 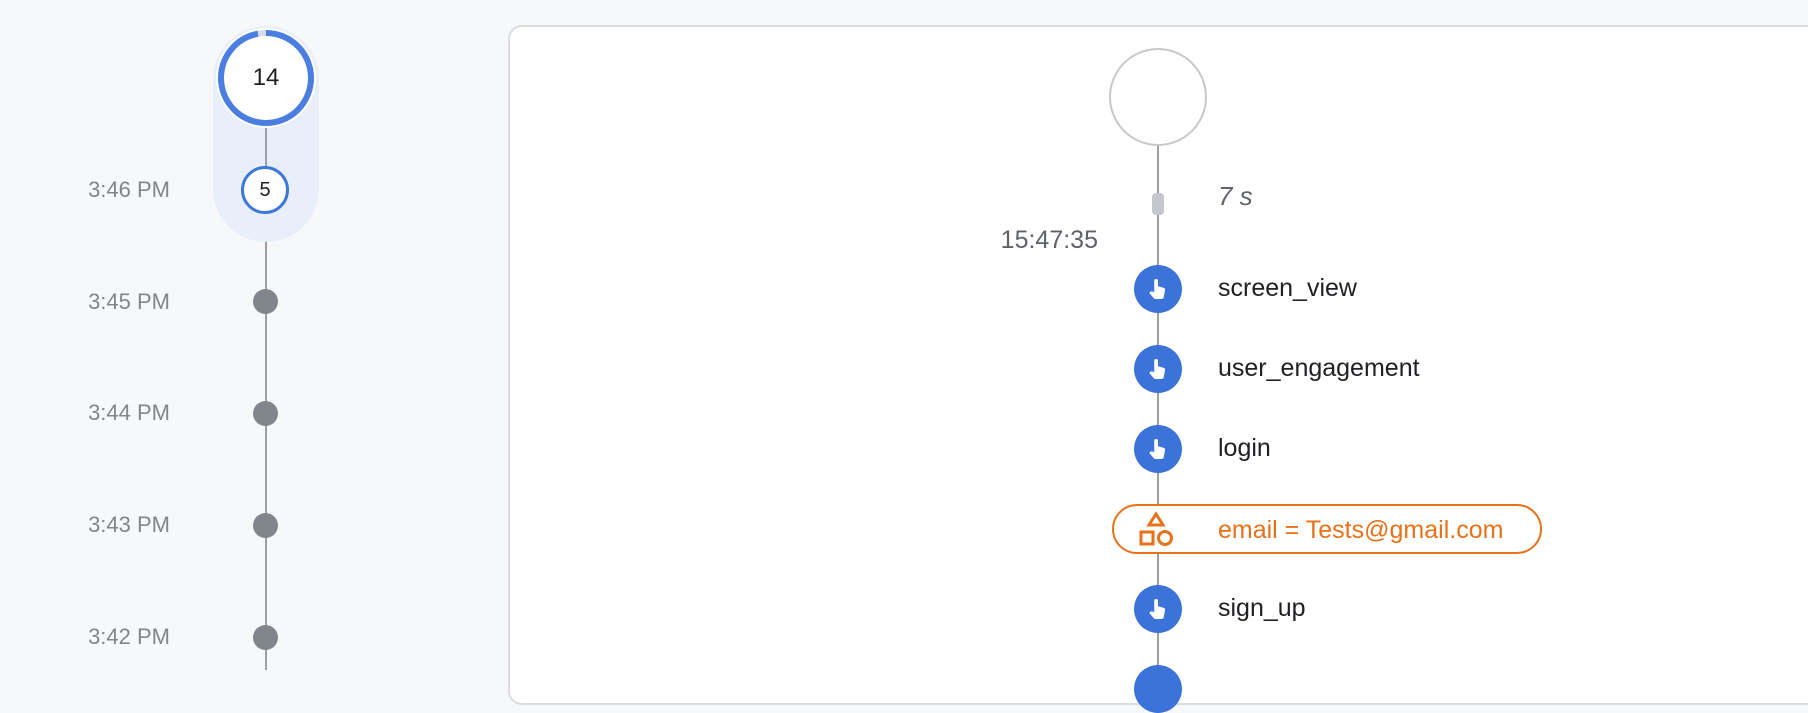 What do you see at coordinates (129, 301) in the screenshot?
I see `minute-time-label: 3:45 PM` at bounding box center [129, 301].